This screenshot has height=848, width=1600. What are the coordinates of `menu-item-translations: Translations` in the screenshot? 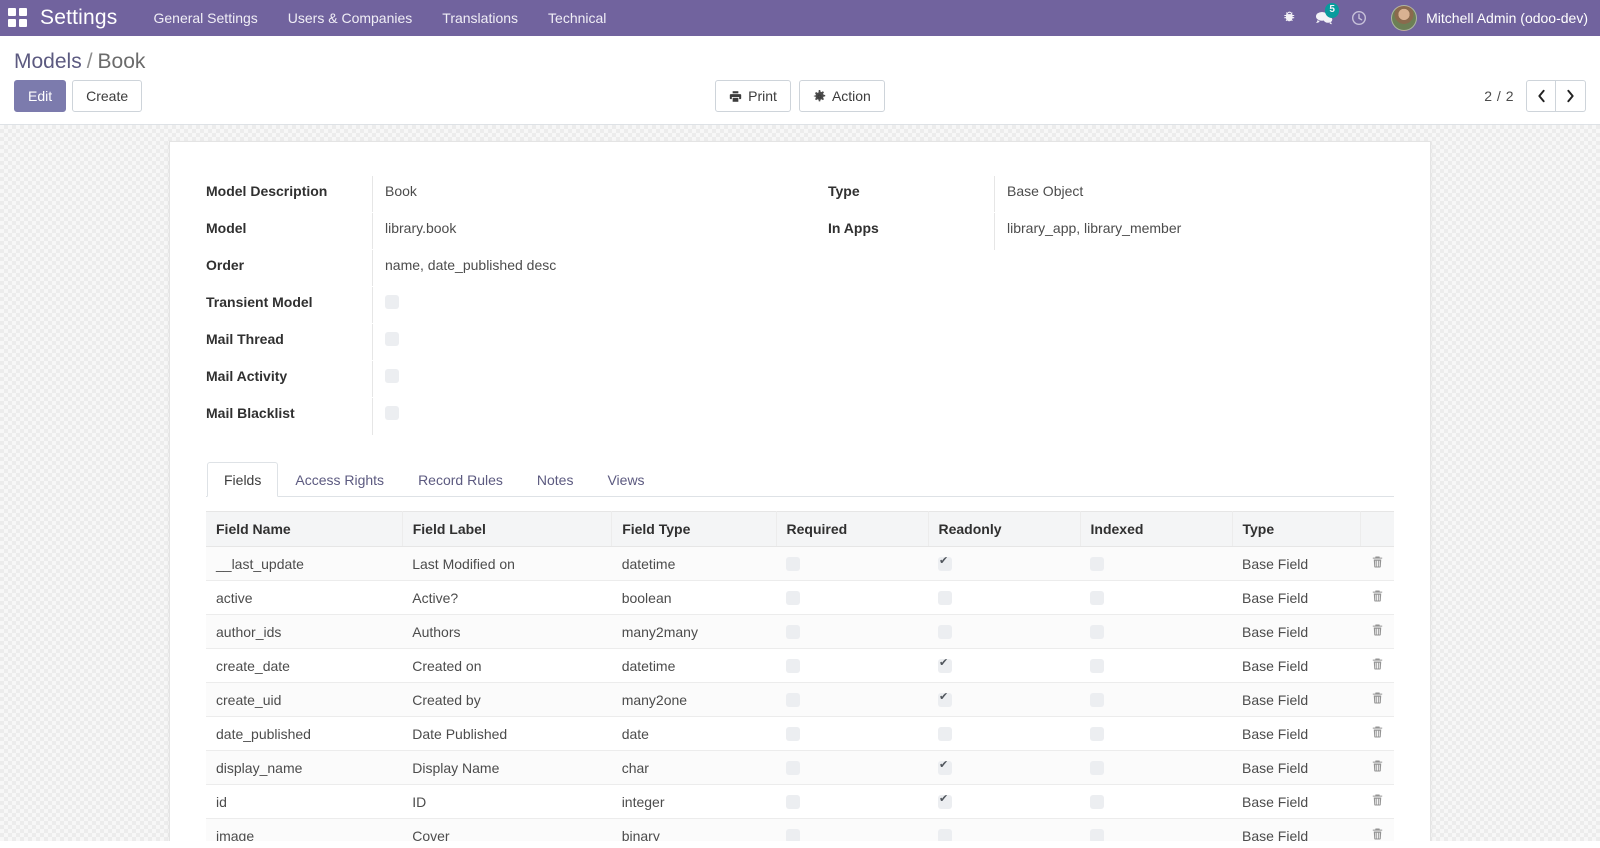 It's located at (480, 18).